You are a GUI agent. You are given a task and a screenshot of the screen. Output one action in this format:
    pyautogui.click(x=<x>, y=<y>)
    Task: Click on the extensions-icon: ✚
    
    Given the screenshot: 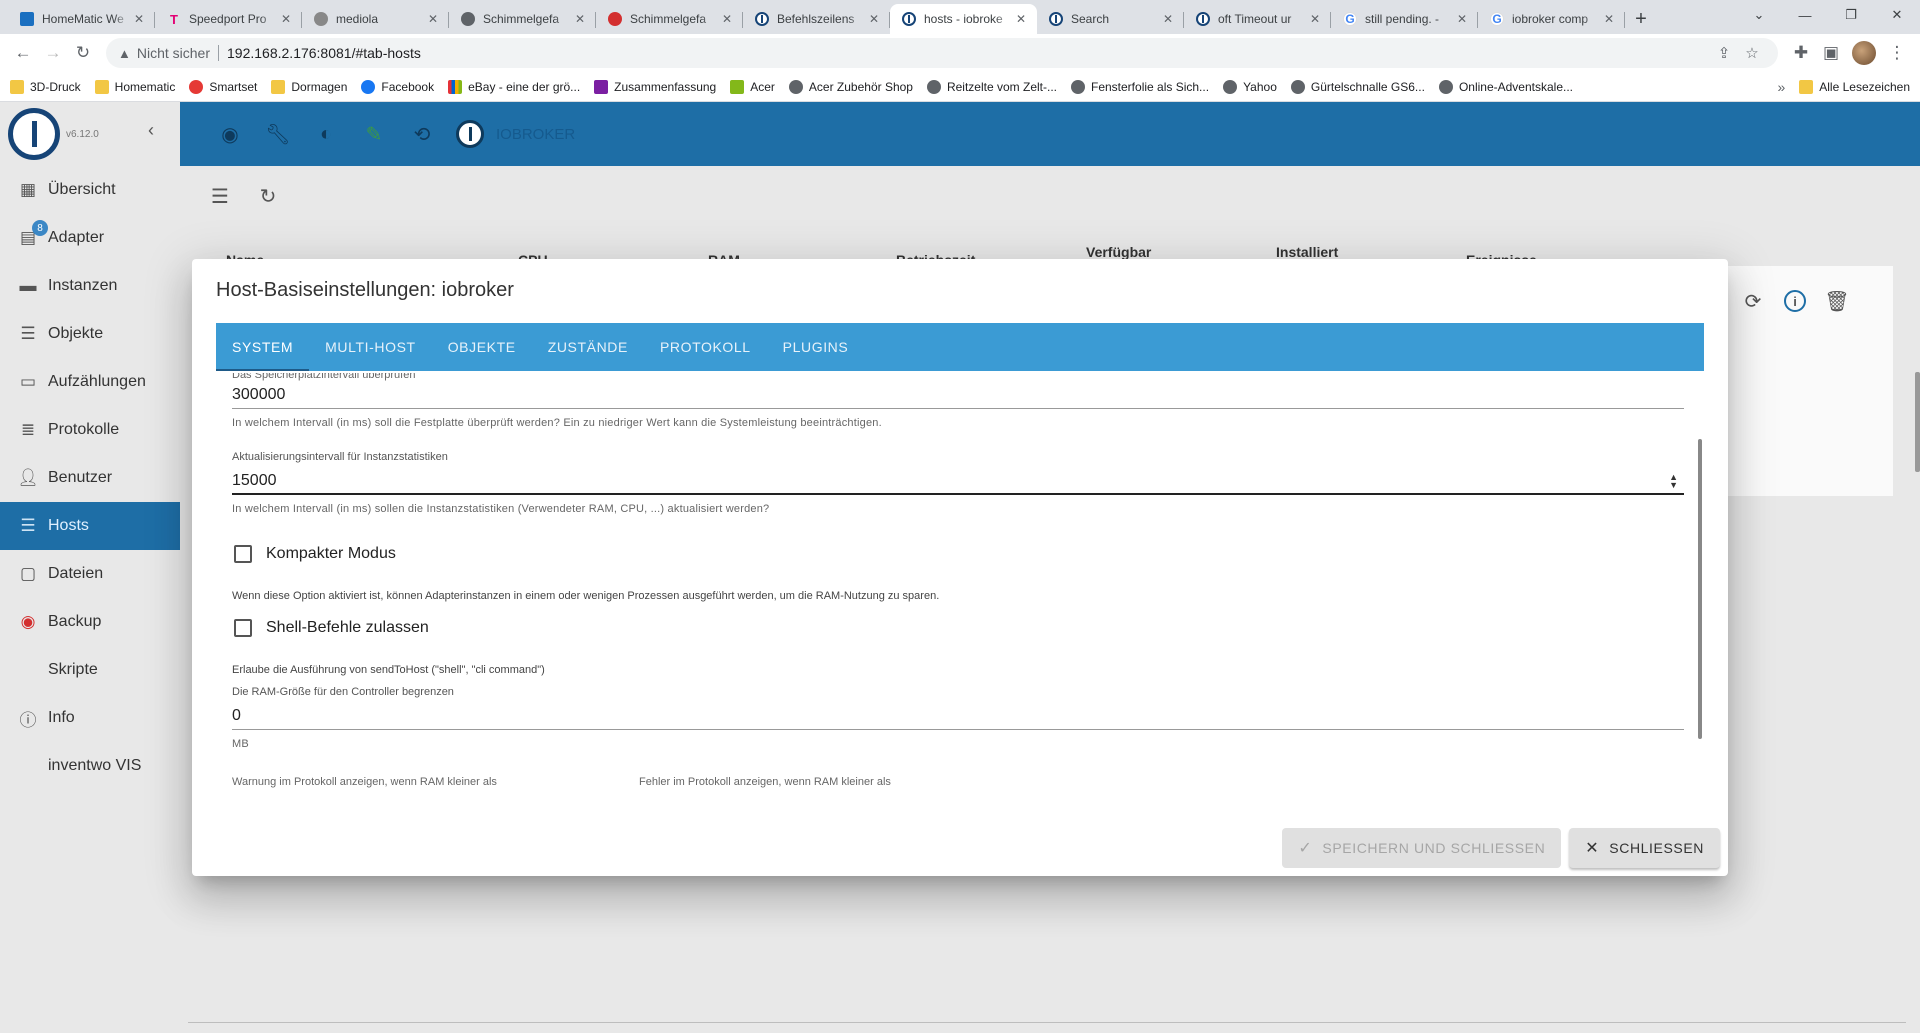 What is the action you would take?
    pyautogui.click(x=1801, y=53)
    